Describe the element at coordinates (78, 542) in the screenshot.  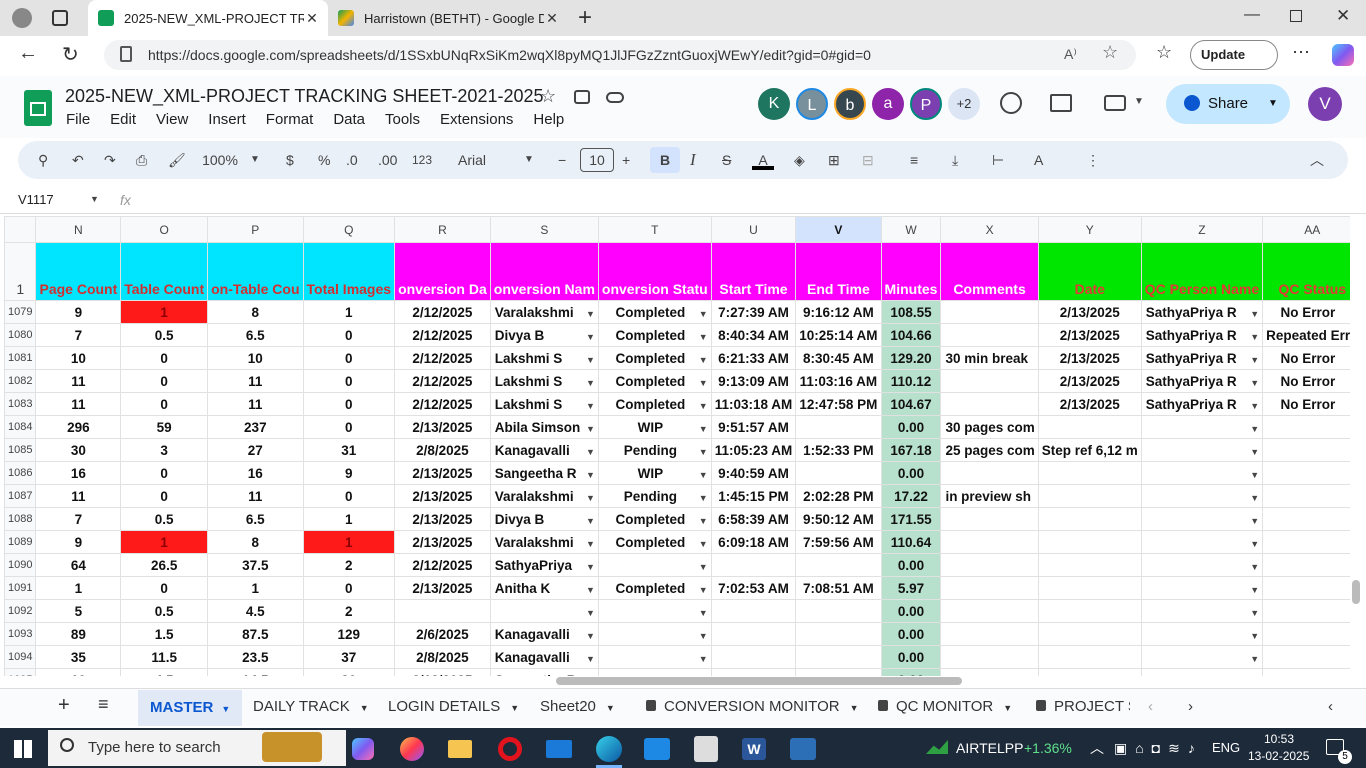
I see `table-cell: 9` at that location.